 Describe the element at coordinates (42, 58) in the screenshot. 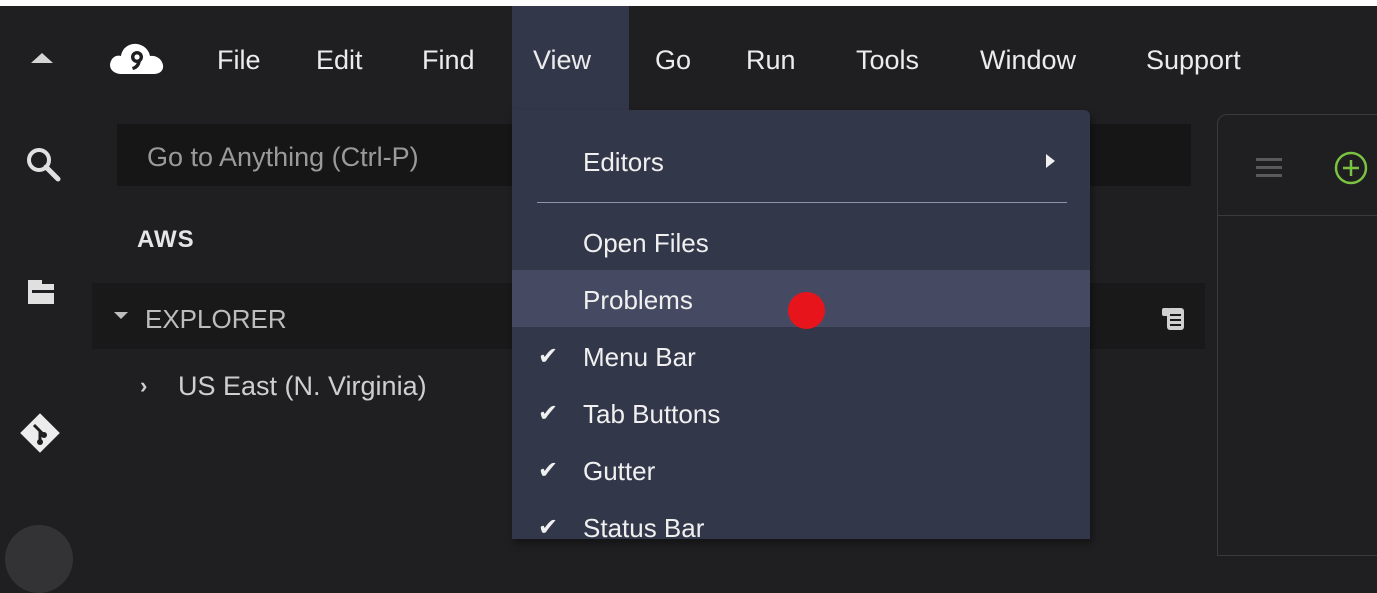

I see `caret-up-icon` at that location.